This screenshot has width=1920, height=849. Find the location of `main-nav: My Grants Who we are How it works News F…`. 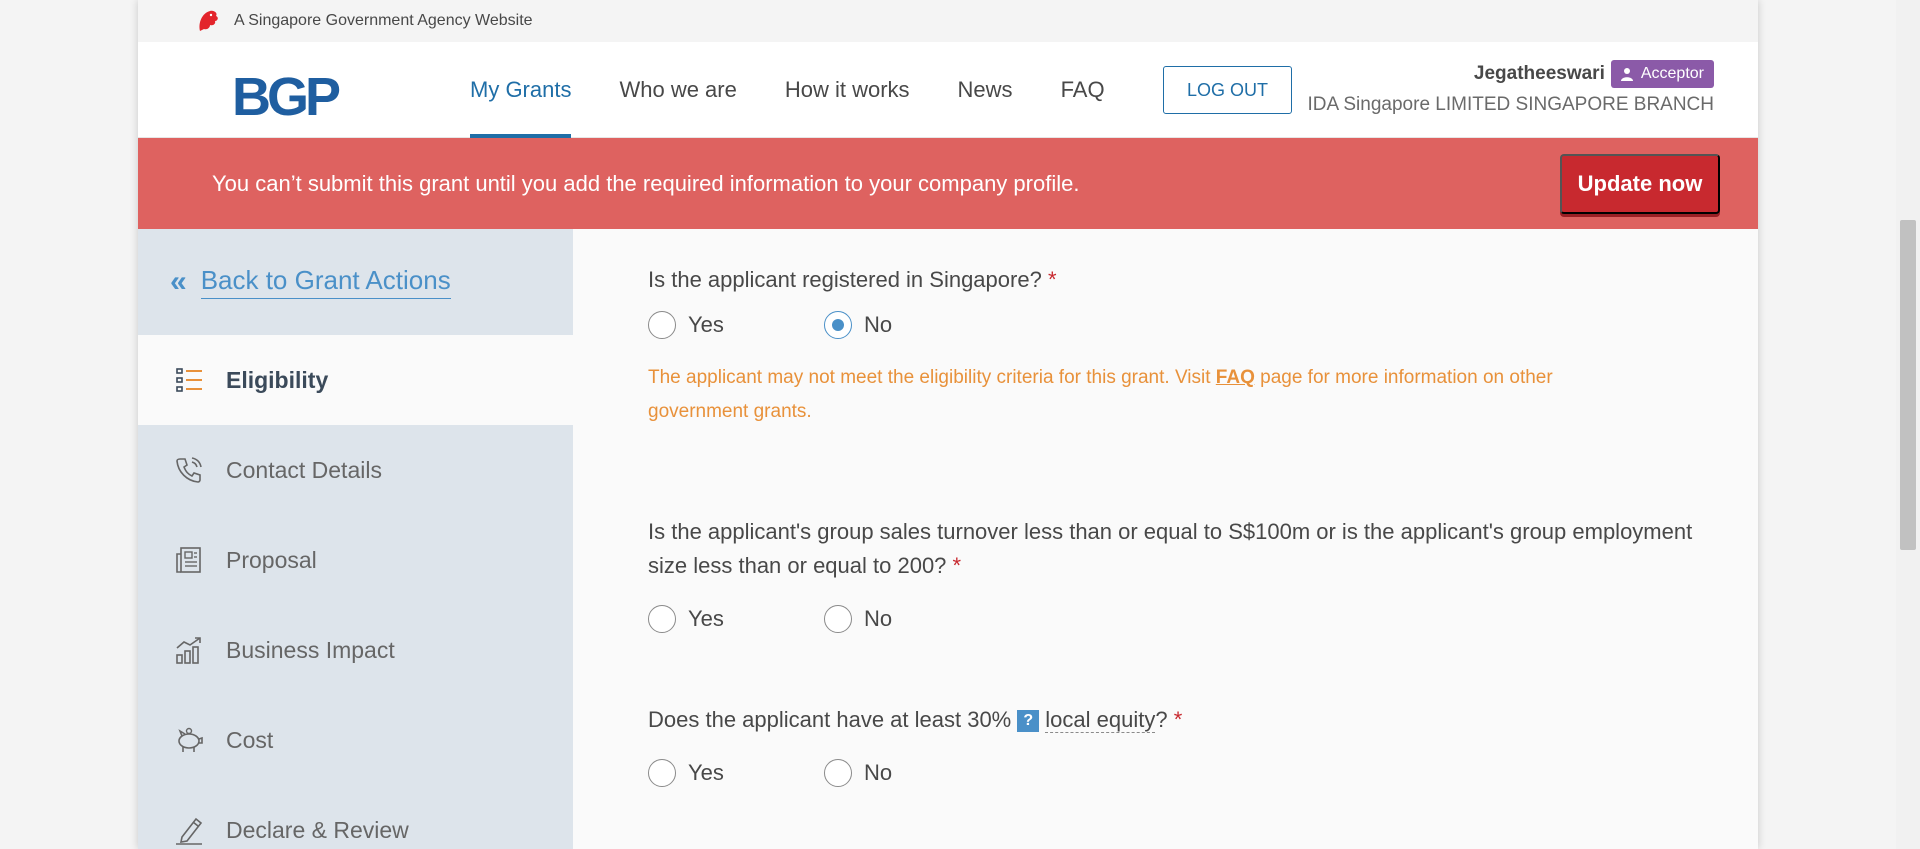

main-nav: My Grants Who we are How it works News F… is located at coordinates (811, 90).